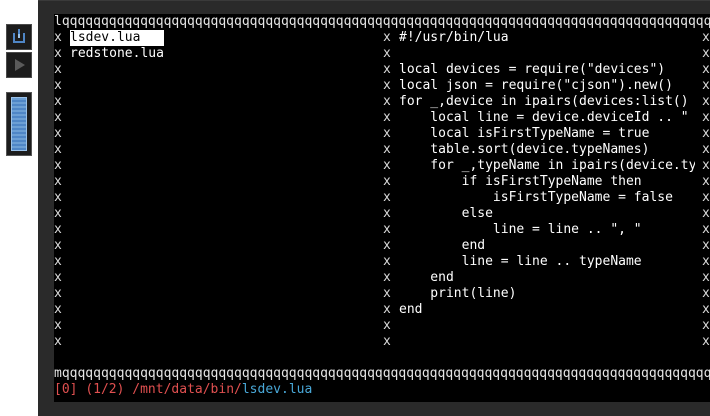 Image resolution: width=710 pixels, height=416 pixels. Describe the element at coordinates (520, 181) in the screenshot. I see `code-line: if isFirstTypeName then` at that location.